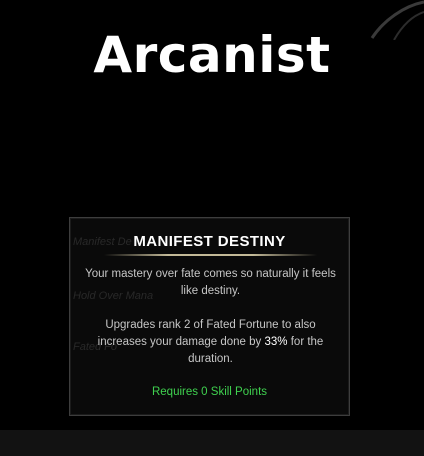 The image size is (424, 456). What do you see at coordinates (210, 255) in the screenshot?
I see `title-divider` at bounding box center [210, 255].